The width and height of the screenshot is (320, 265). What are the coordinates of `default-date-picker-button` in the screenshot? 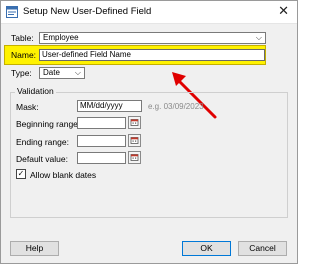 It's located at (134, 157).